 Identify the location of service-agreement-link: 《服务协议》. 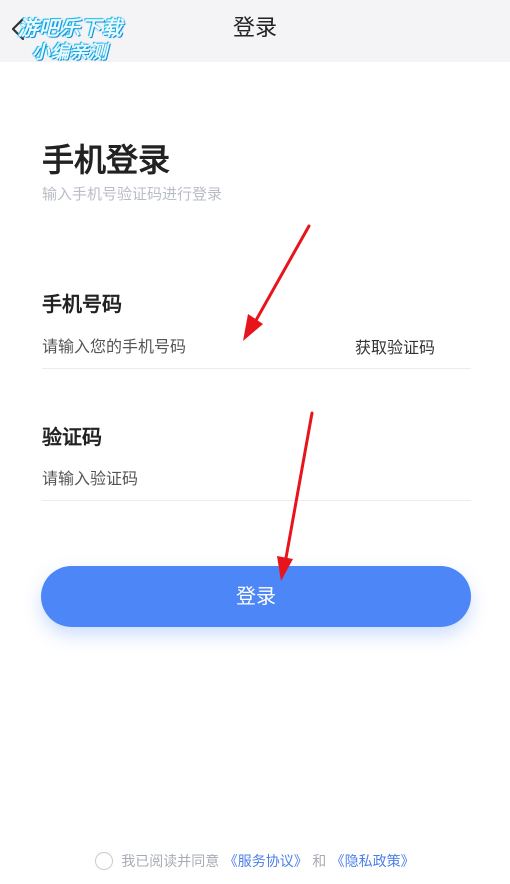
(266, 862).